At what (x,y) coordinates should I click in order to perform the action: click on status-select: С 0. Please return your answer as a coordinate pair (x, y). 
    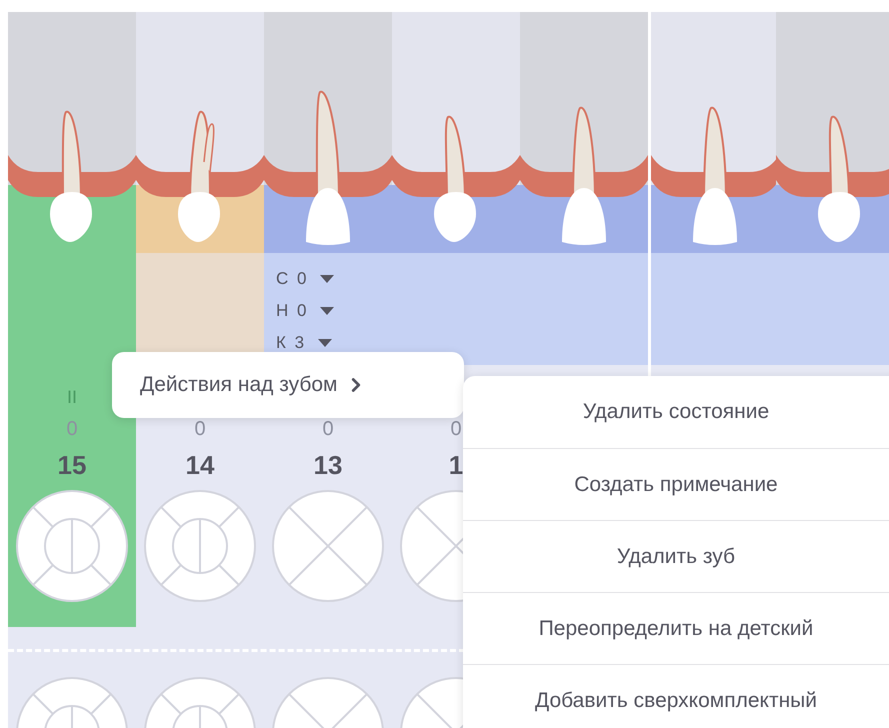
    Looking at the image, I should click on (305, 279).